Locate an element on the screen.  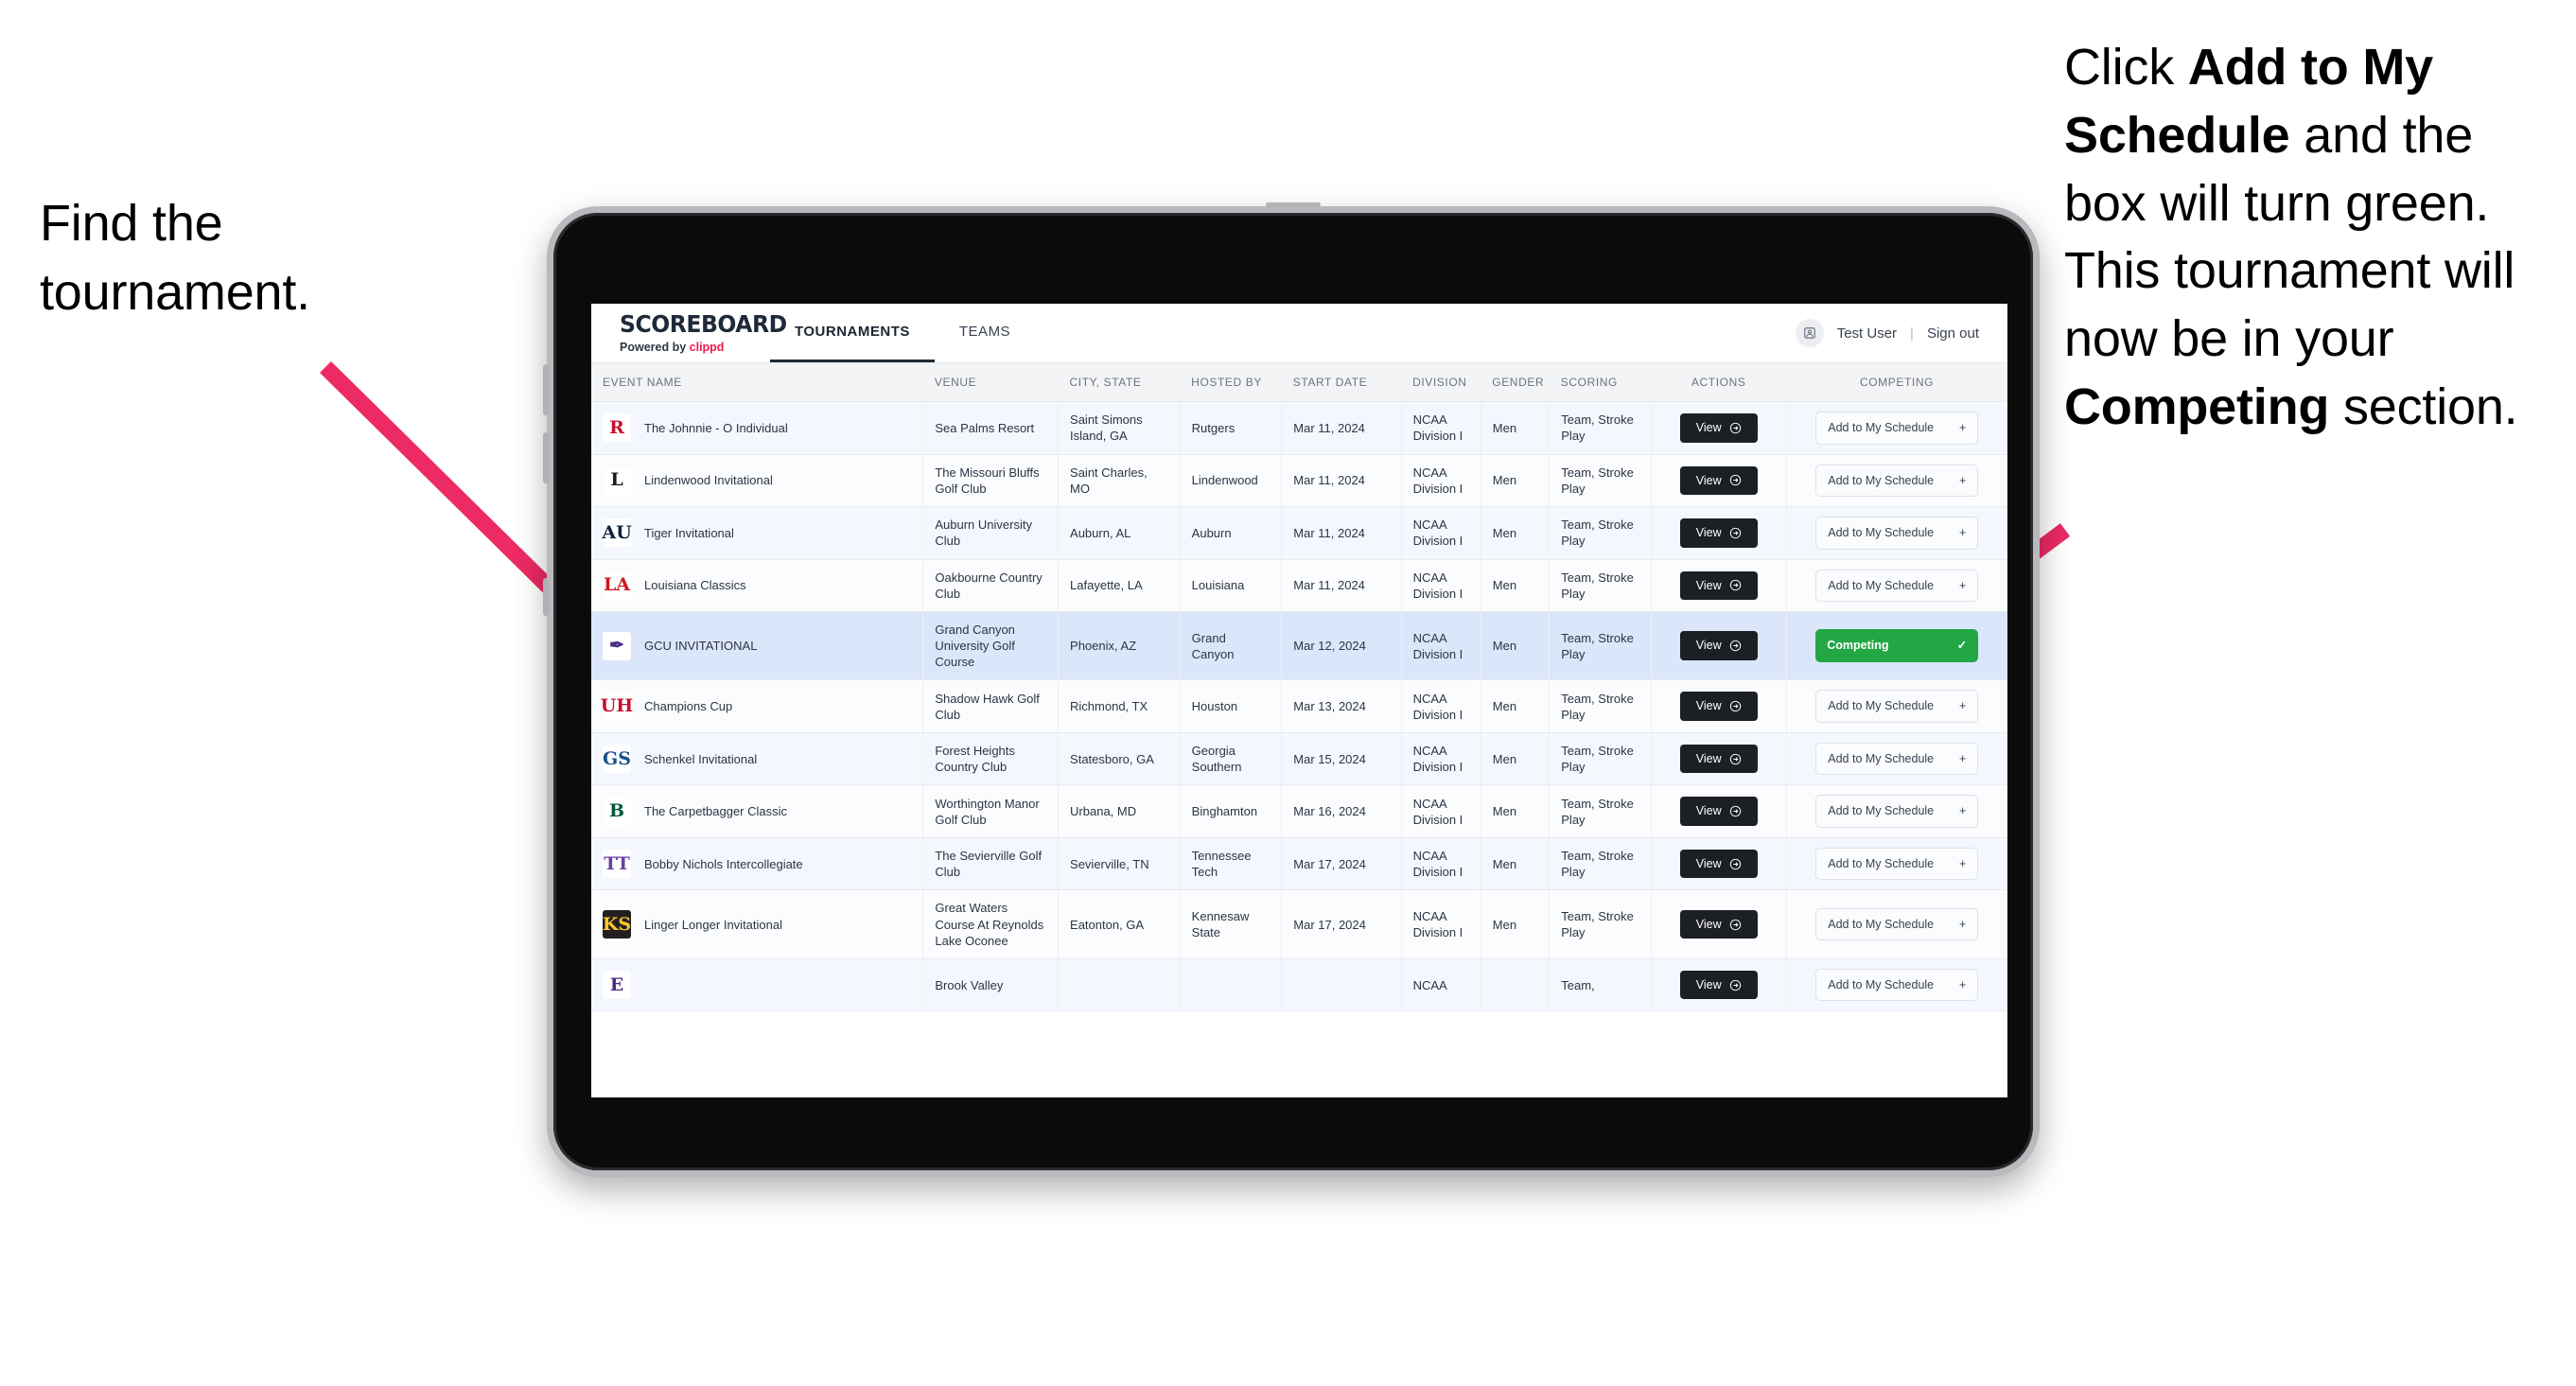
team-logo-icon: E is located at coordinates (617, 986).